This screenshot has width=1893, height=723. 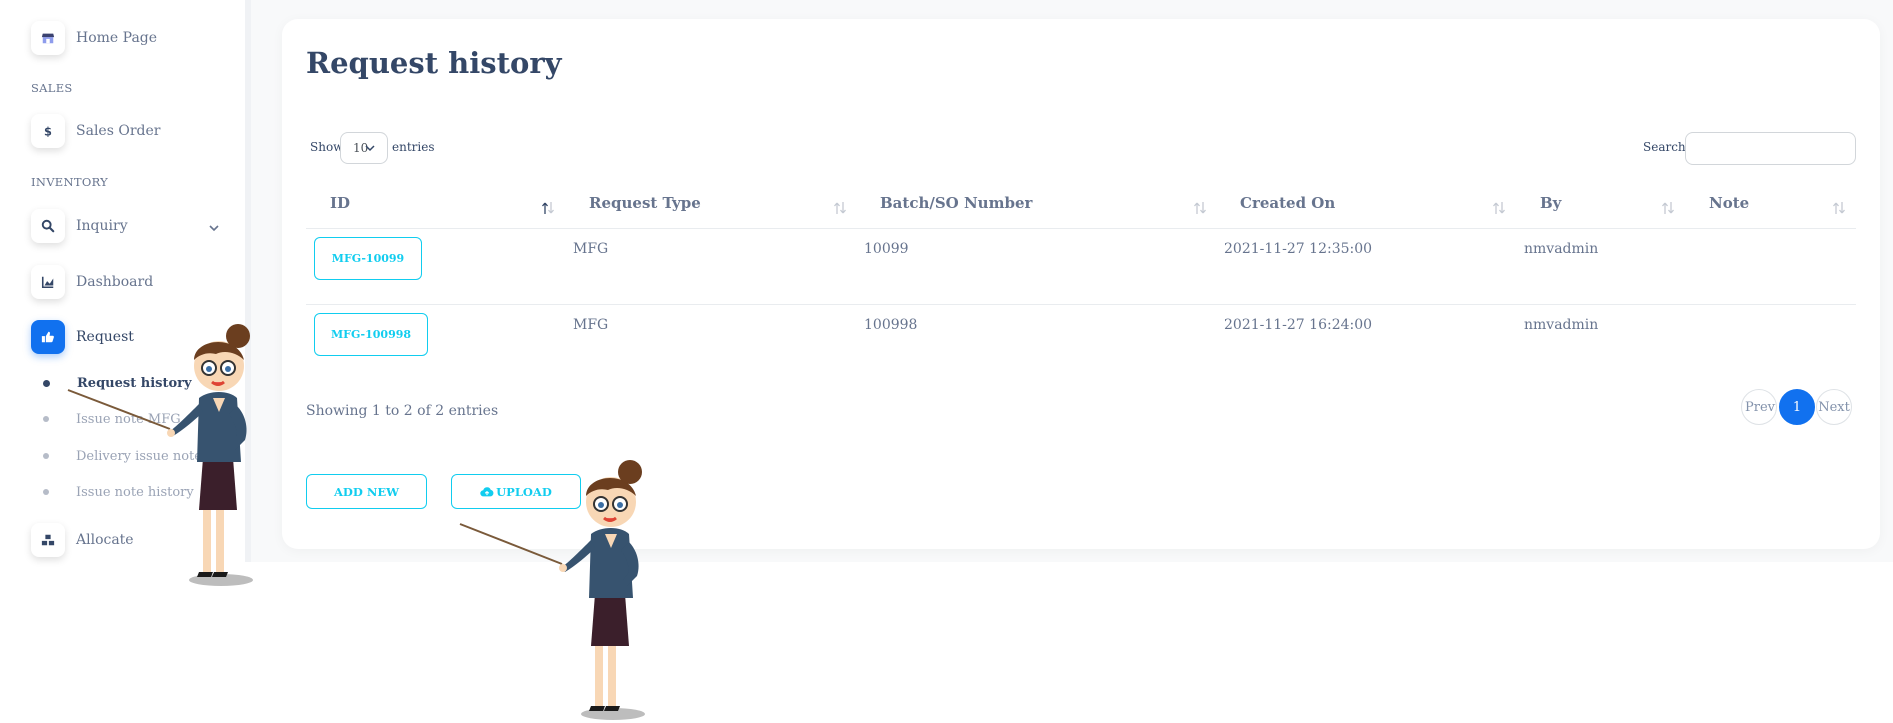 What do you see at coordinates (364, 148) in the screenshot?
I see `entries-select: 10` at bounding box center [364, 148].